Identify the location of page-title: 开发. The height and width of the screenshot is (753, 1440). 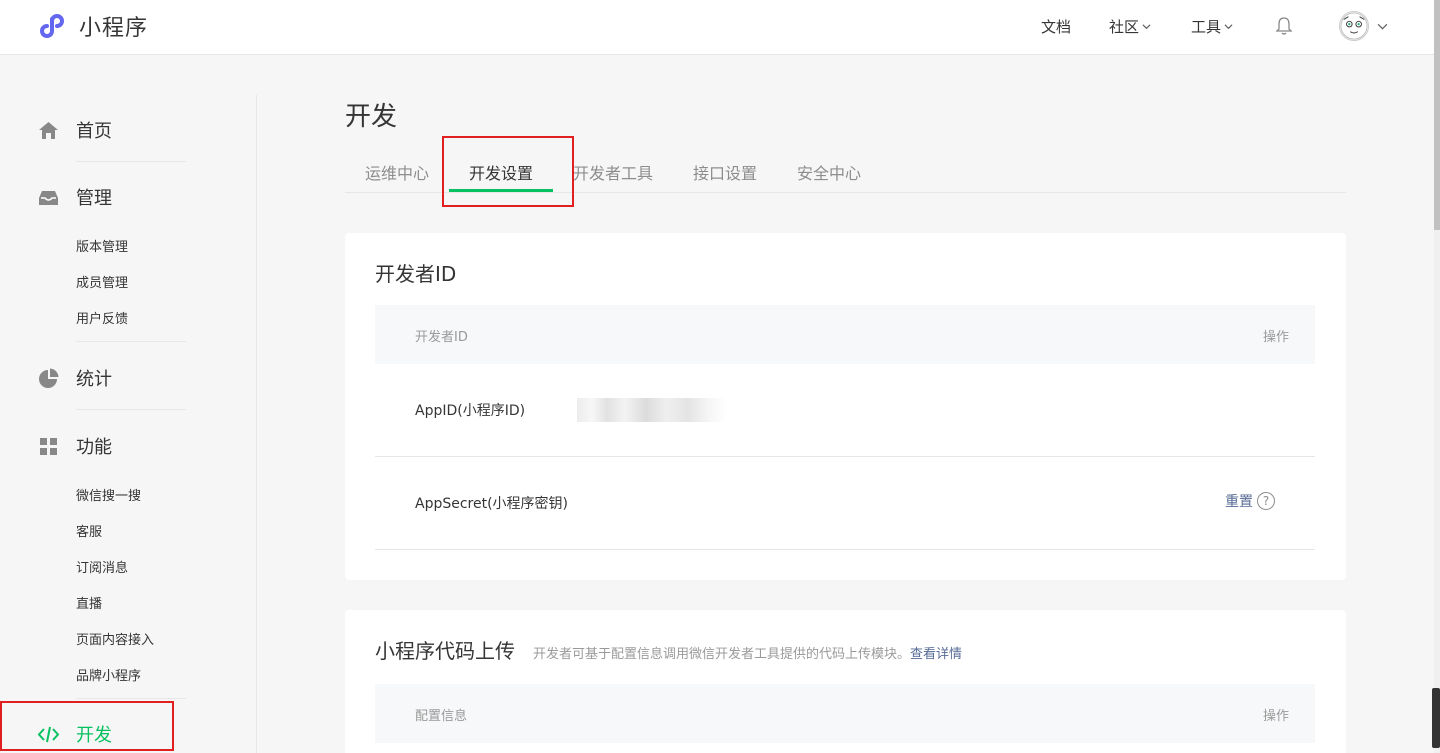
(371, 117).